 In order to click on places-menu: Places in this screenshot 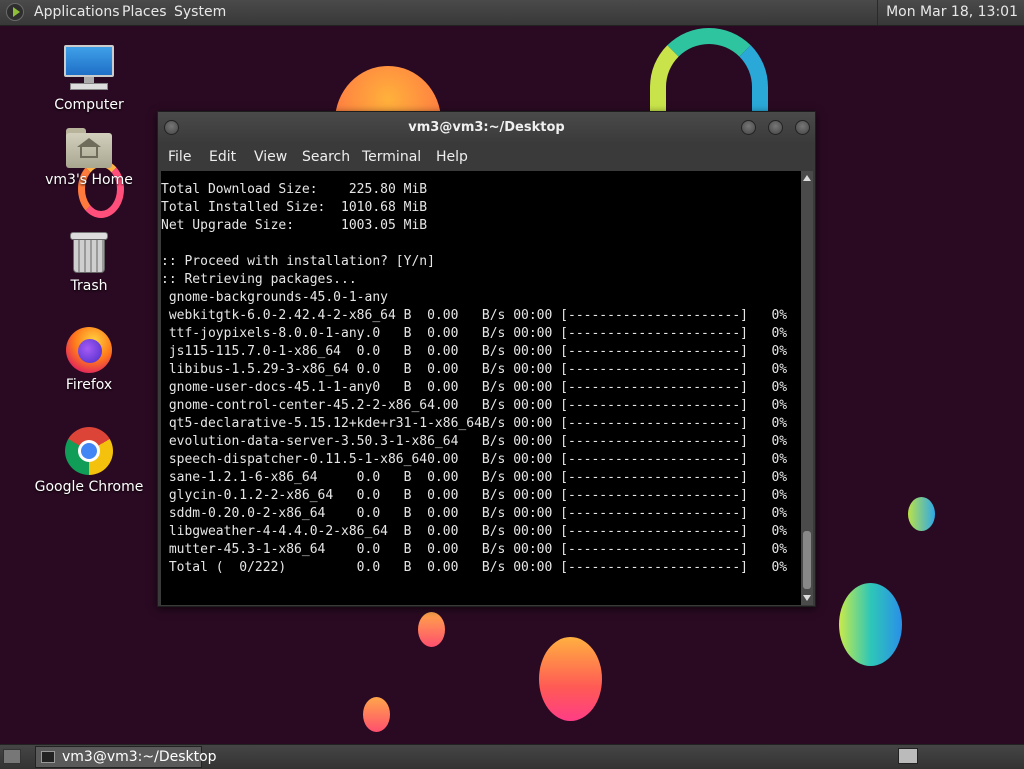, I will do `click(144, 12)`.